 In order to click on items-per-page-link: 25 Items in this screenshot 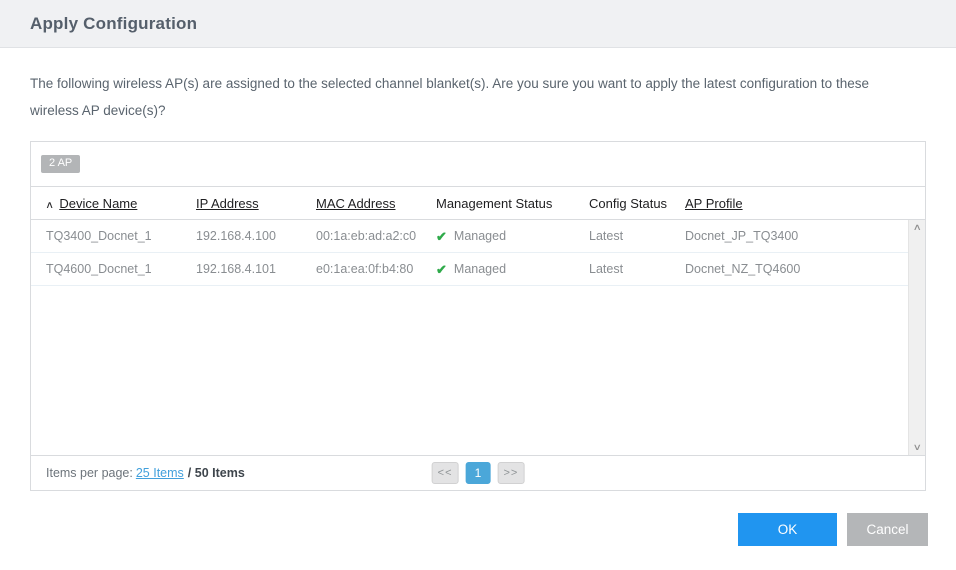, I will do `click(160, 473)`.